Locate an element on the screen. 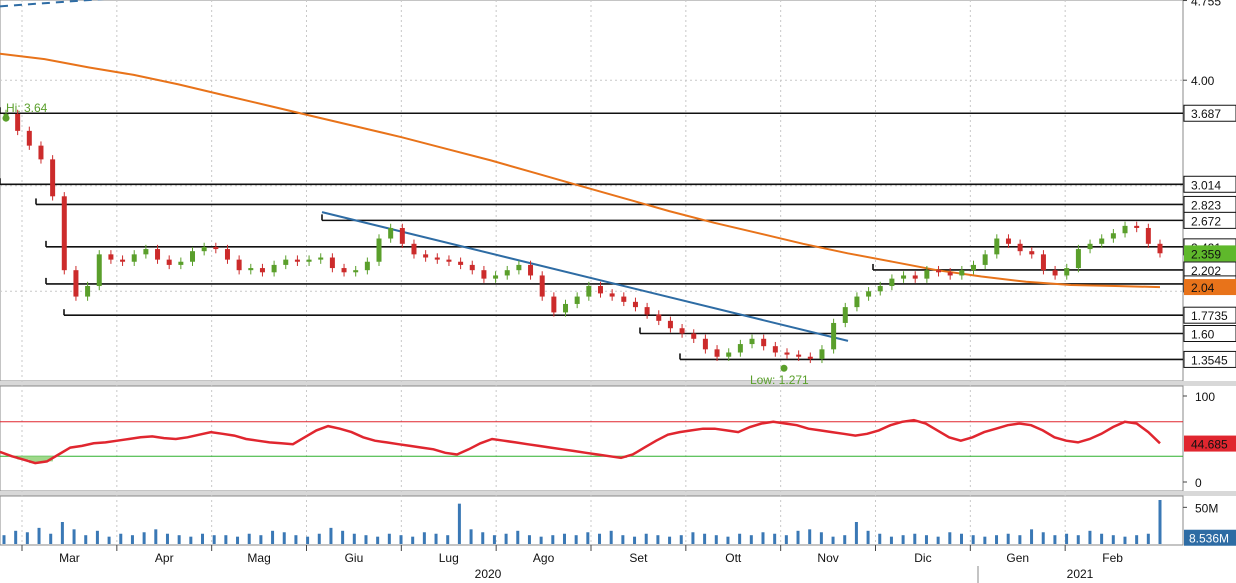 Image resolution: width=1236 pixels, height=583 pixels. level-label: 3.014 is located at coordinates (1206, 185).